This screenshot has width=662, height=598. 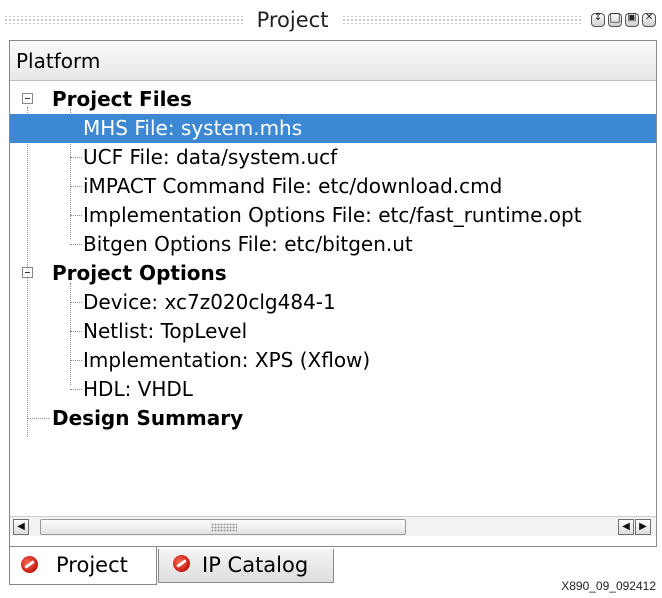 I want to click on tree-column-header: Platform, so click(x=333, y=61).